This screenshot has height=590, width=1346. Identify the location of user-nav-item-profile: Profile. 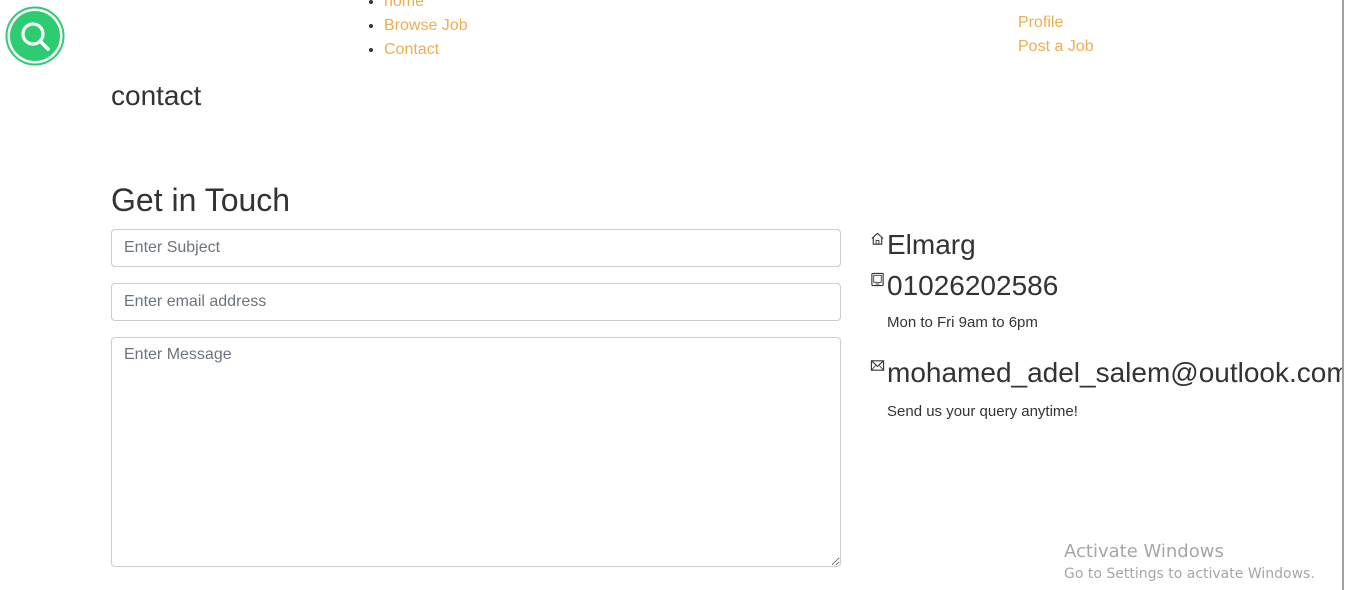
(1056, 23).